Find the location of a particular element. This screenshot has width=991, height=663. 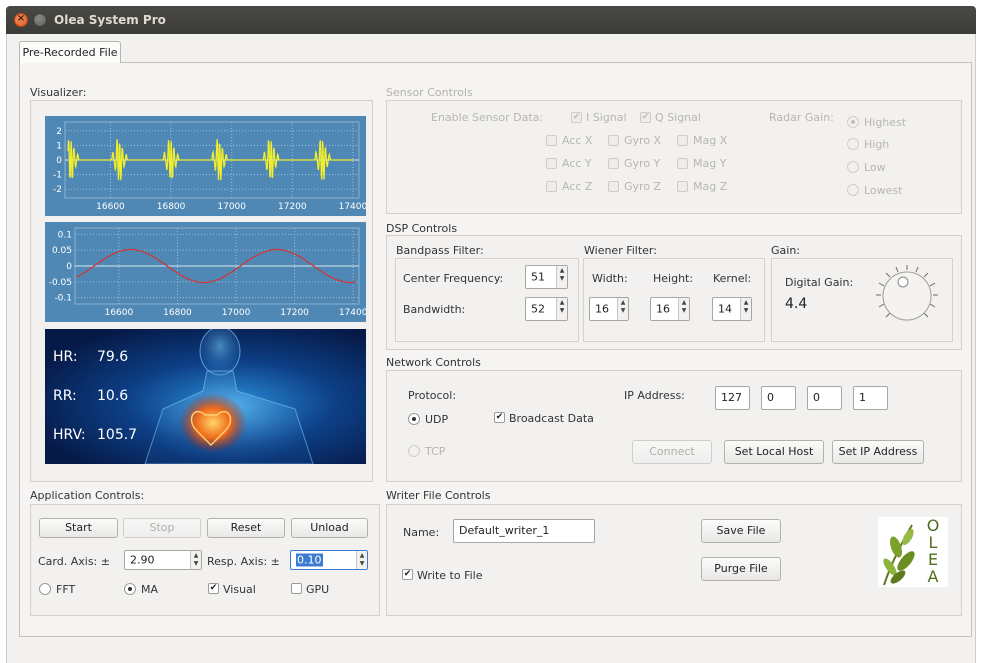

acc-y-checkbox is located at coordinates (551, 163).